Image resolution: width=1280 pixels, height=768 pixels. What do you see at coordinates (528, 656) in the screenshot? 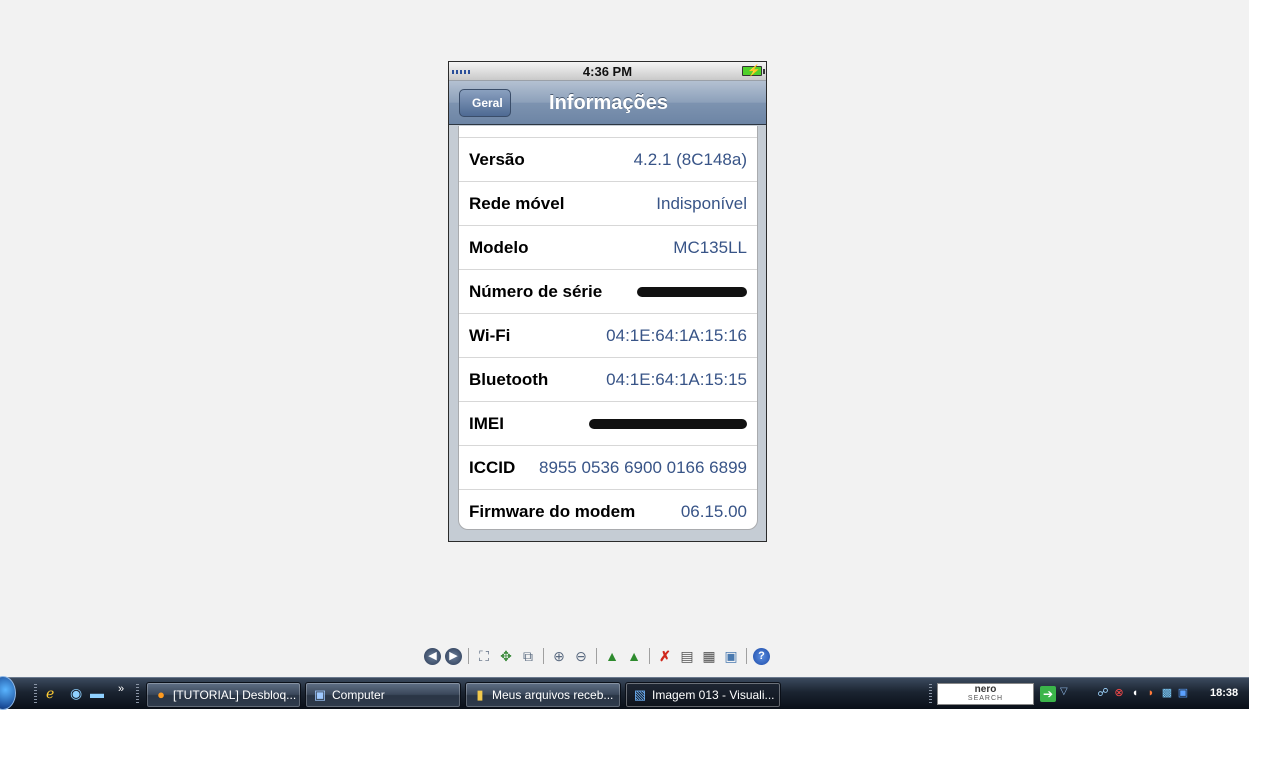
I see `slideshow-icon: ⧉` at bounding box center [528, 656].